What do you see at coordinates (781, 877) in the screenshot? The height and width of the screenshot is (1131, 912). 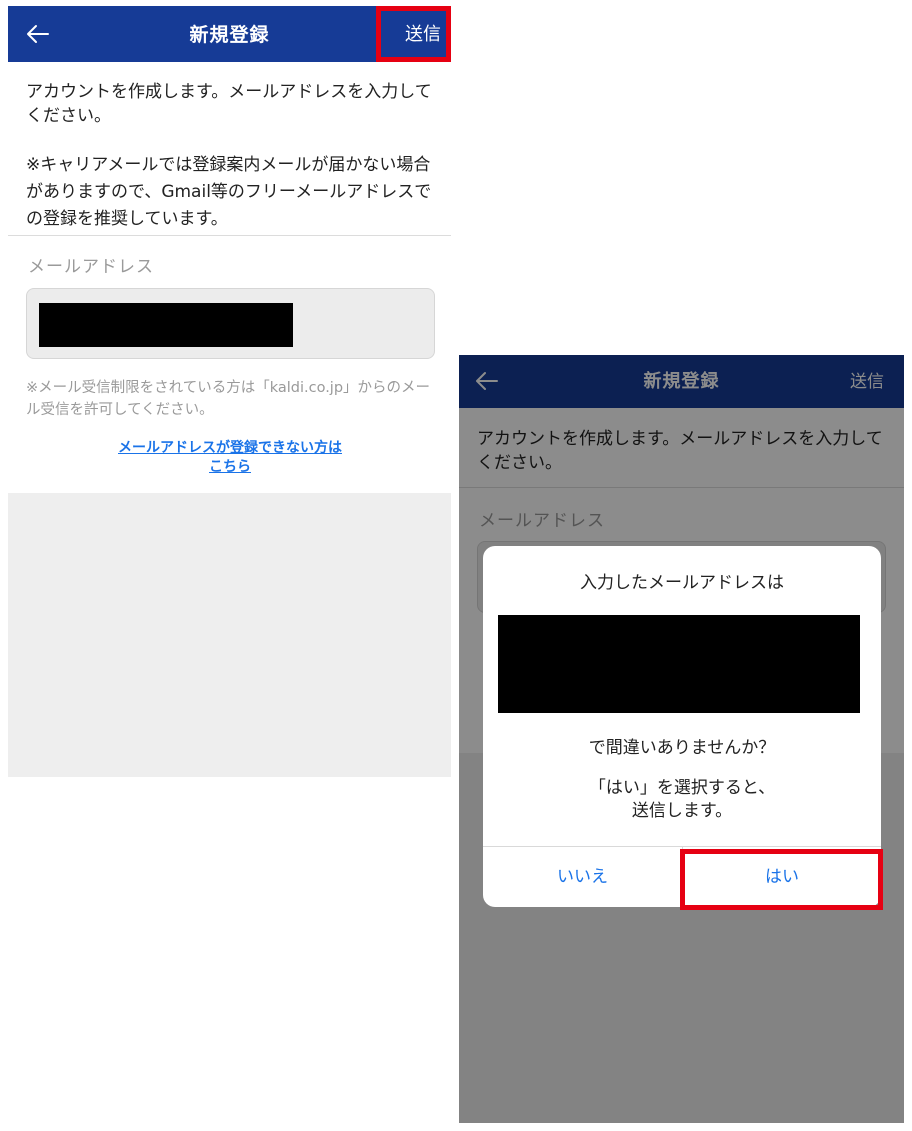 I see `yes-button: はい` at bounding box center [781, 877].